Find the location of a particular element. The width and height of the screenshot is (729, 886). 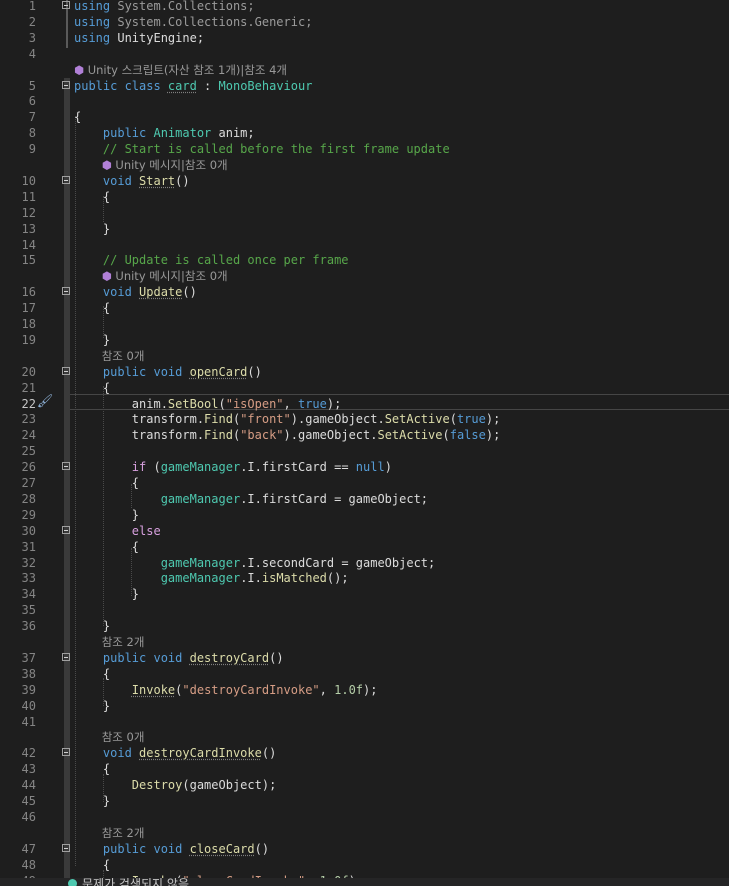

code-line: 18 is located at coordinates (364, 324).